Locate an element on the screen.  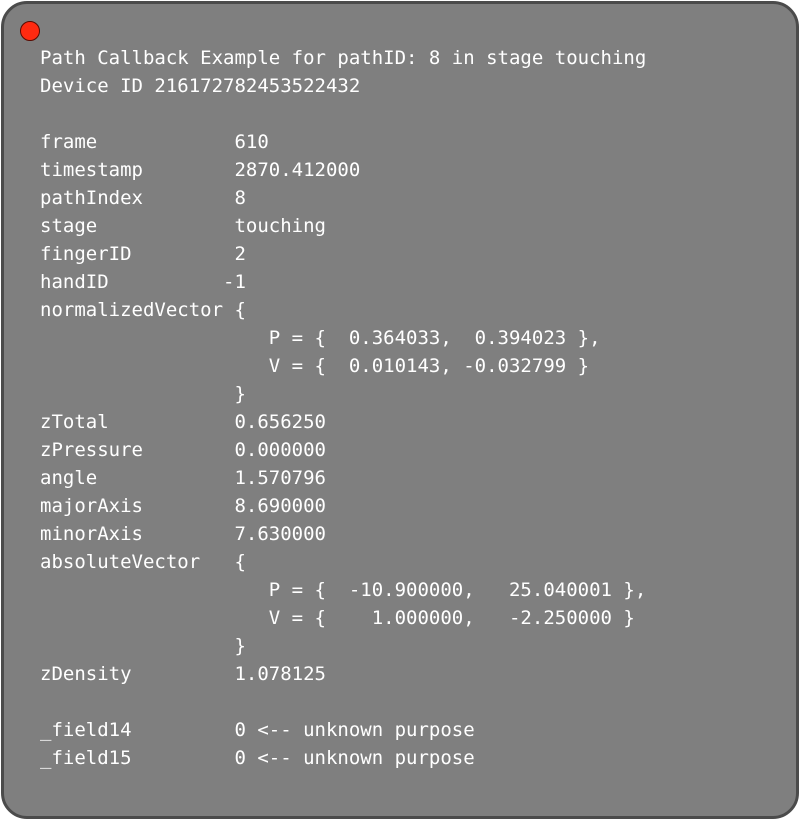
absolute-vector-v-line: V = { 1.000000, -2.250000 } is located at coordinates (337, 618).